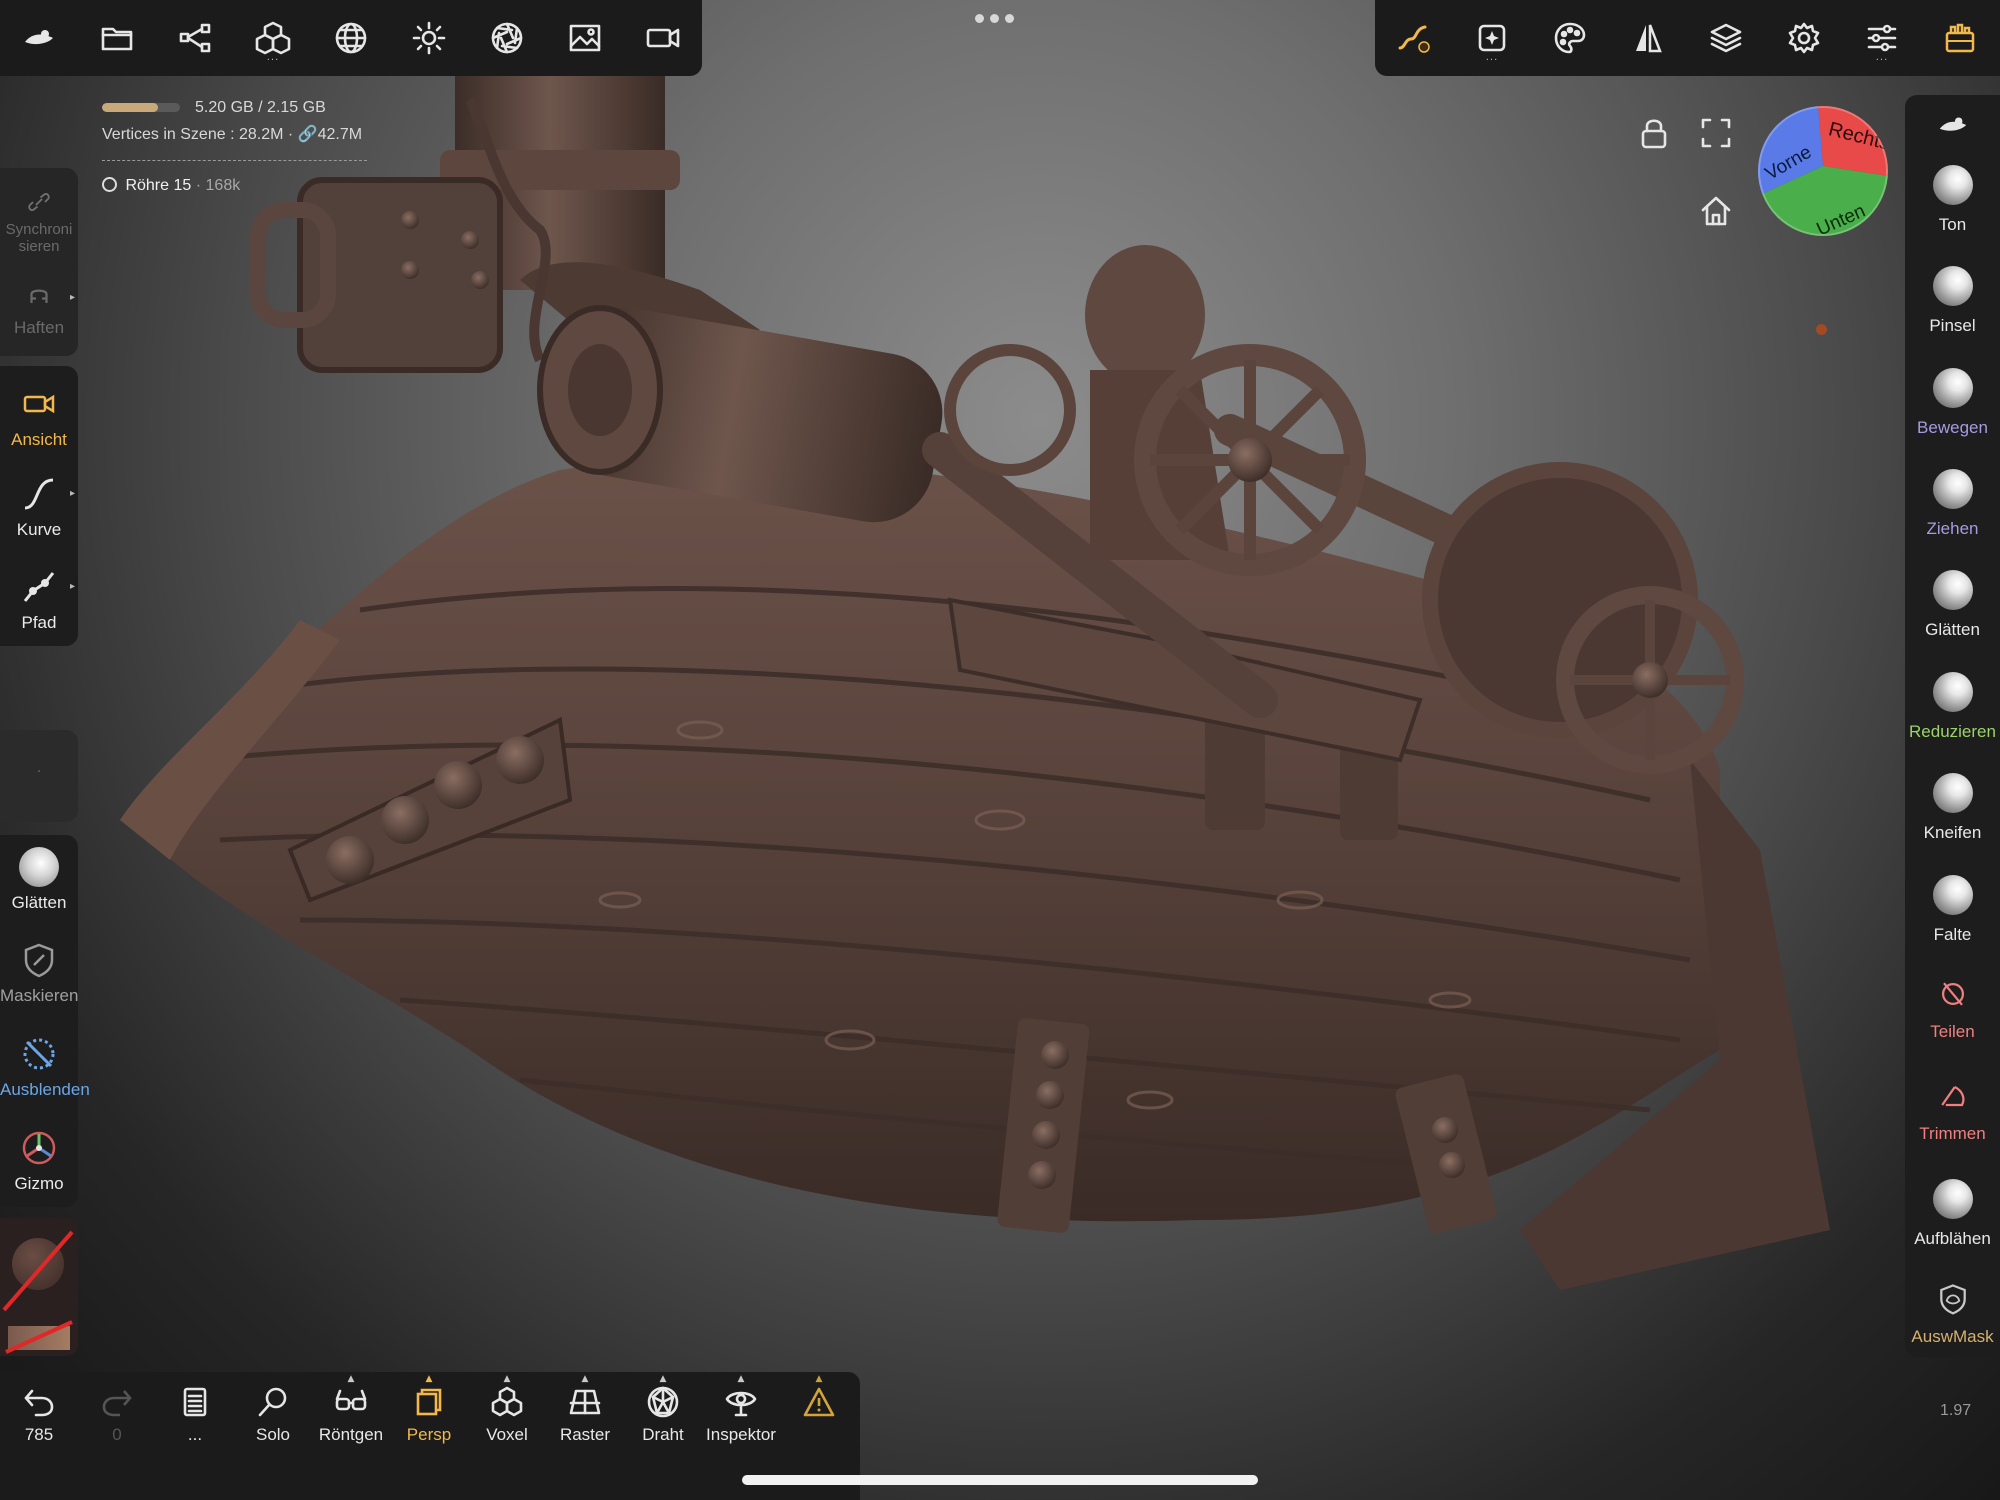  I want to click on ansicht-button: Ansicht, so click(39, 417).